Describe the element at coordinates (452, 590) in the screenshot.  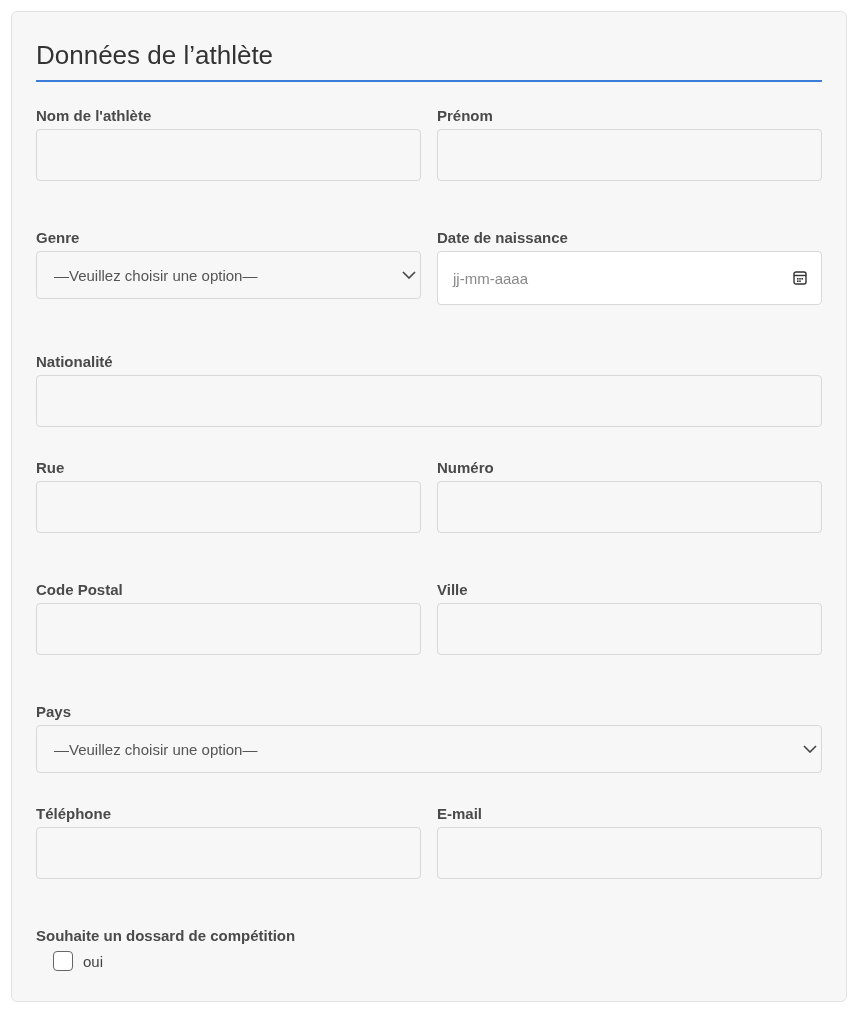
I see `field-label: Ville` at that location.